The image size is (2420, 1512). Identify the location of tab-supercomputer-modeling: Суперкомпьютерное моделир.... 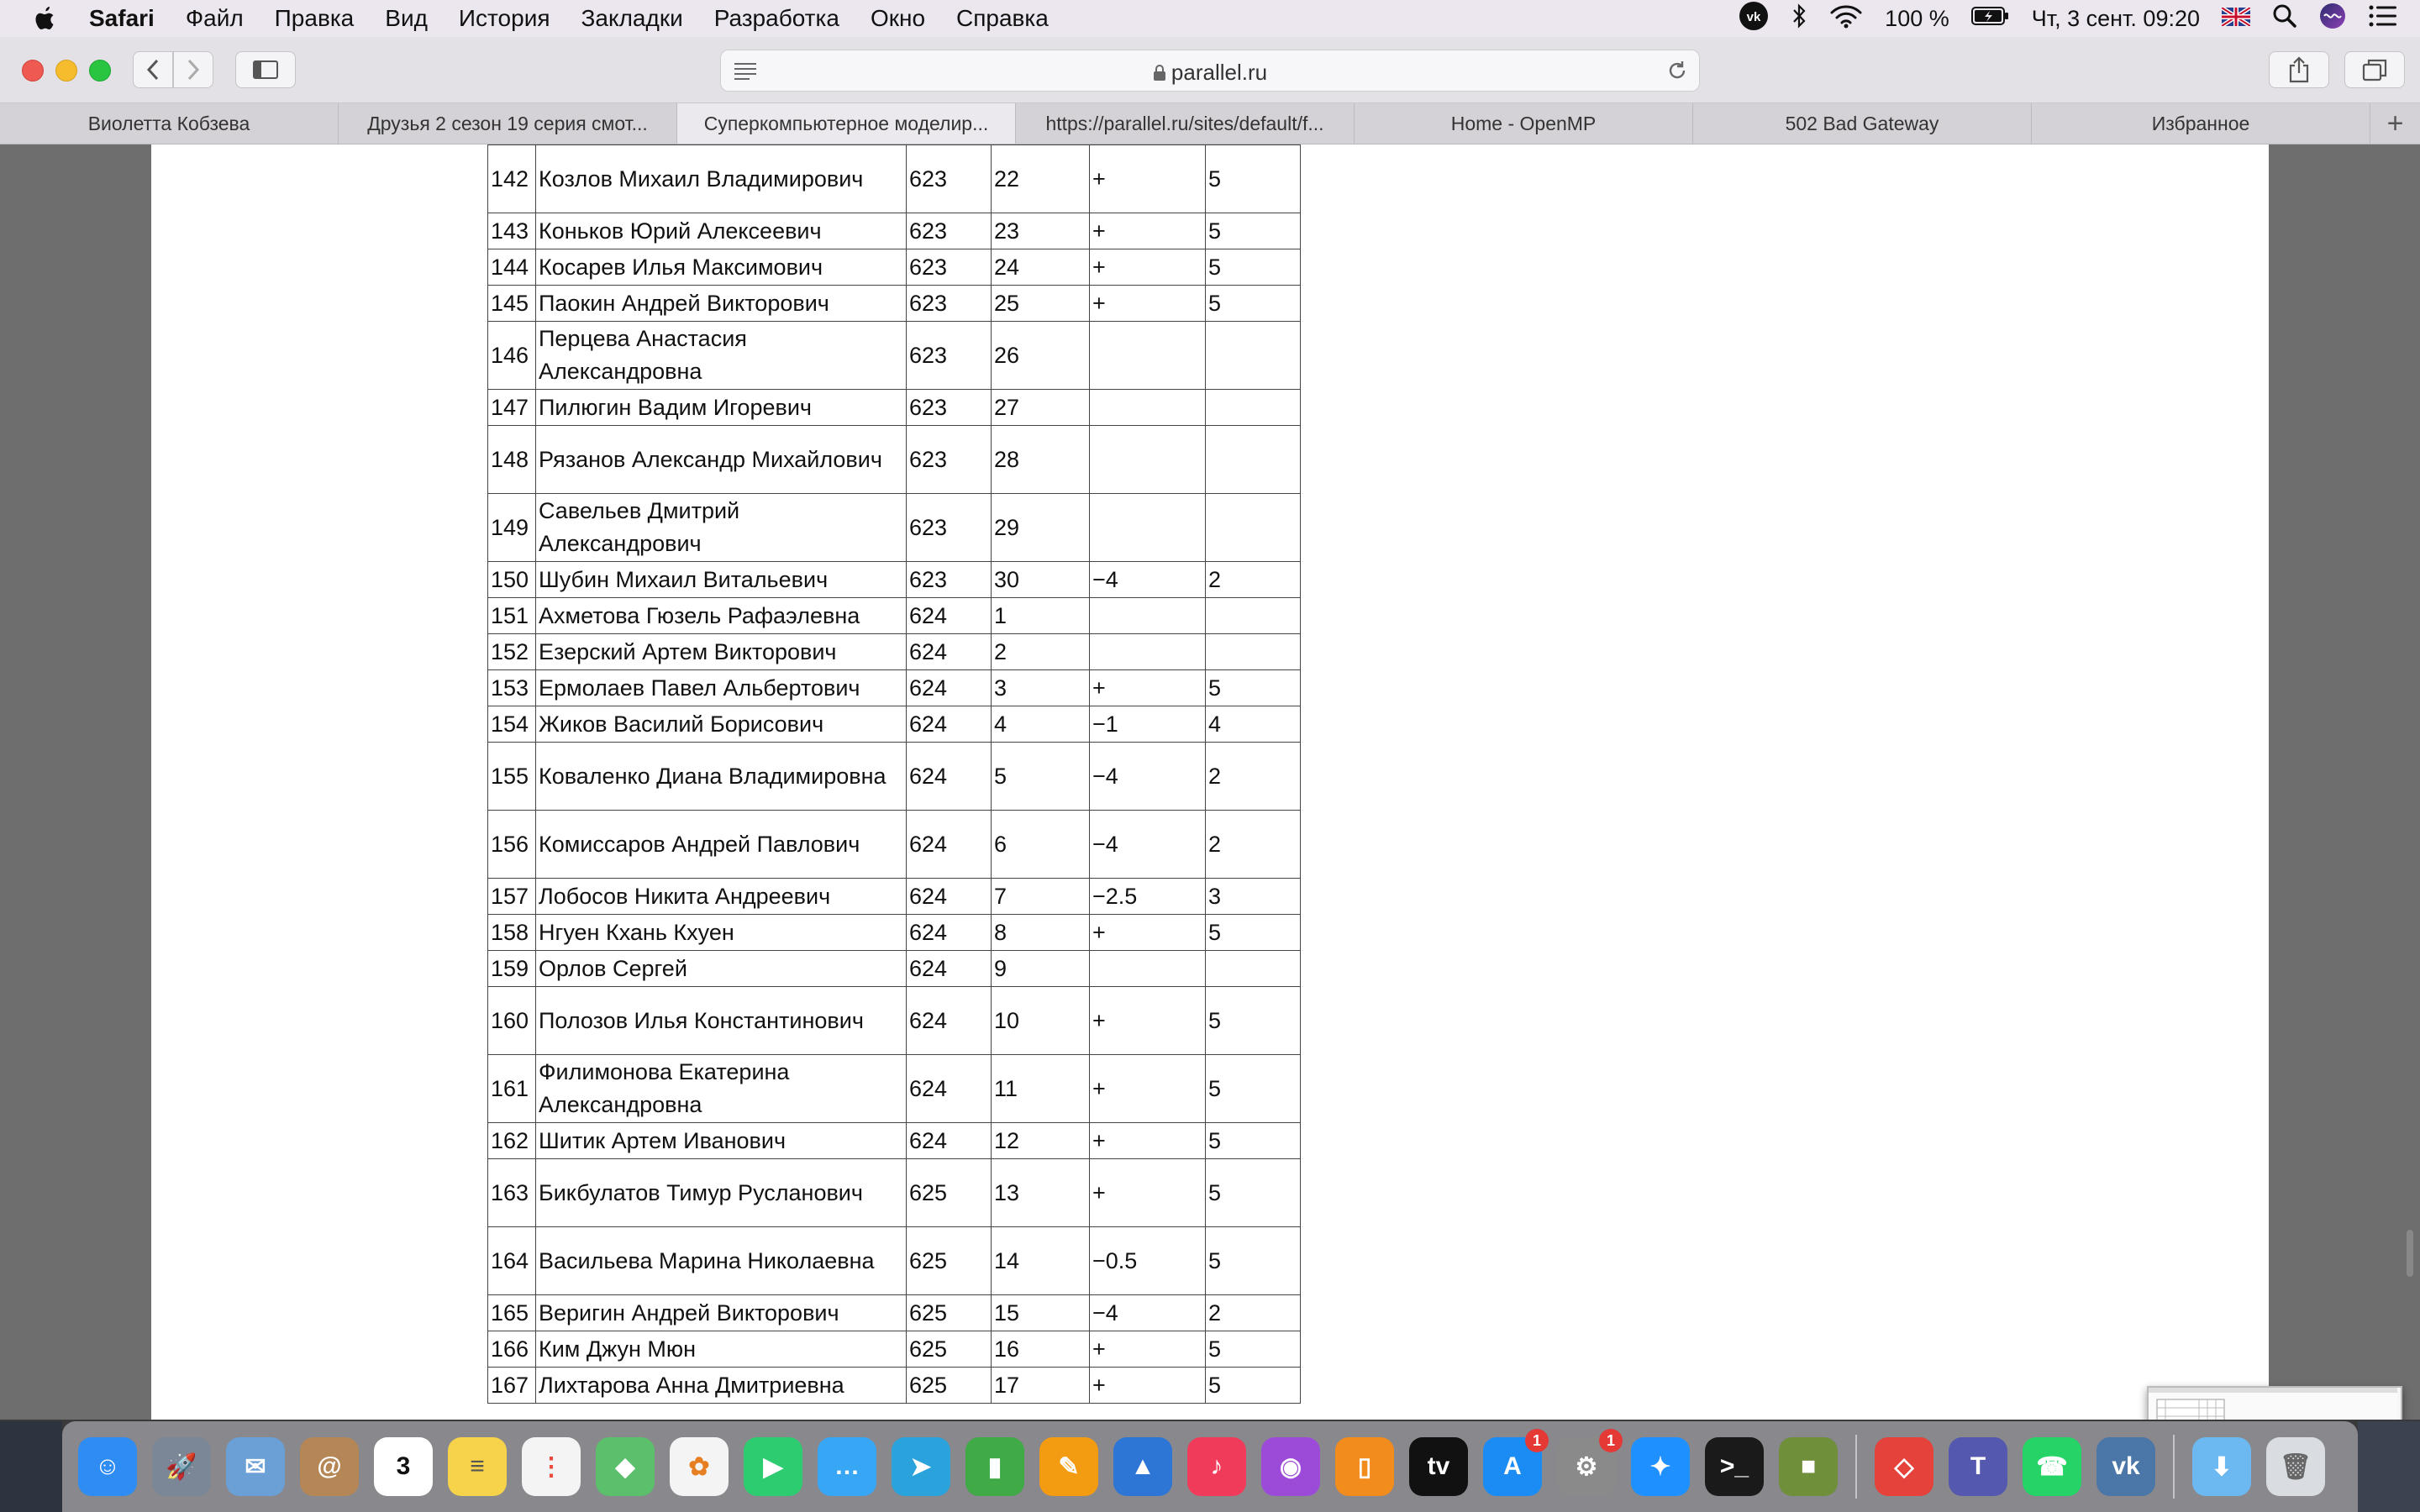
(846, 123).